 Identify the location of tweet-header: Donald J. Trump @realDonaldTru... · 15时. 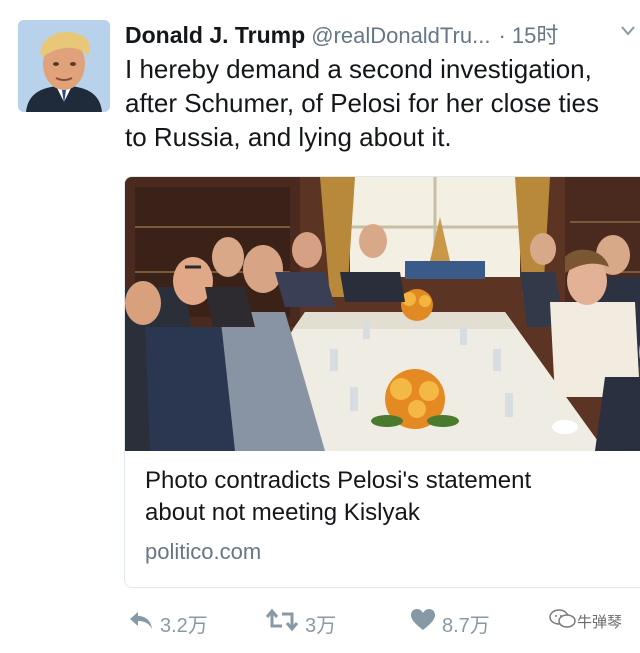
(382, 33).